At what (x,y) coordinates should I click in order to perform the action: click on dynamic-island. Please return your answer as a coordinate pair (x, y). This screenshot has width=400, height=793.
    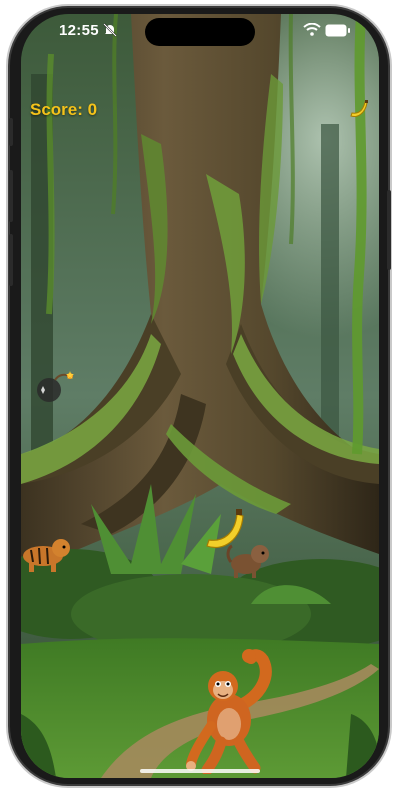
    Looking at the image, I should click on (200, 32).